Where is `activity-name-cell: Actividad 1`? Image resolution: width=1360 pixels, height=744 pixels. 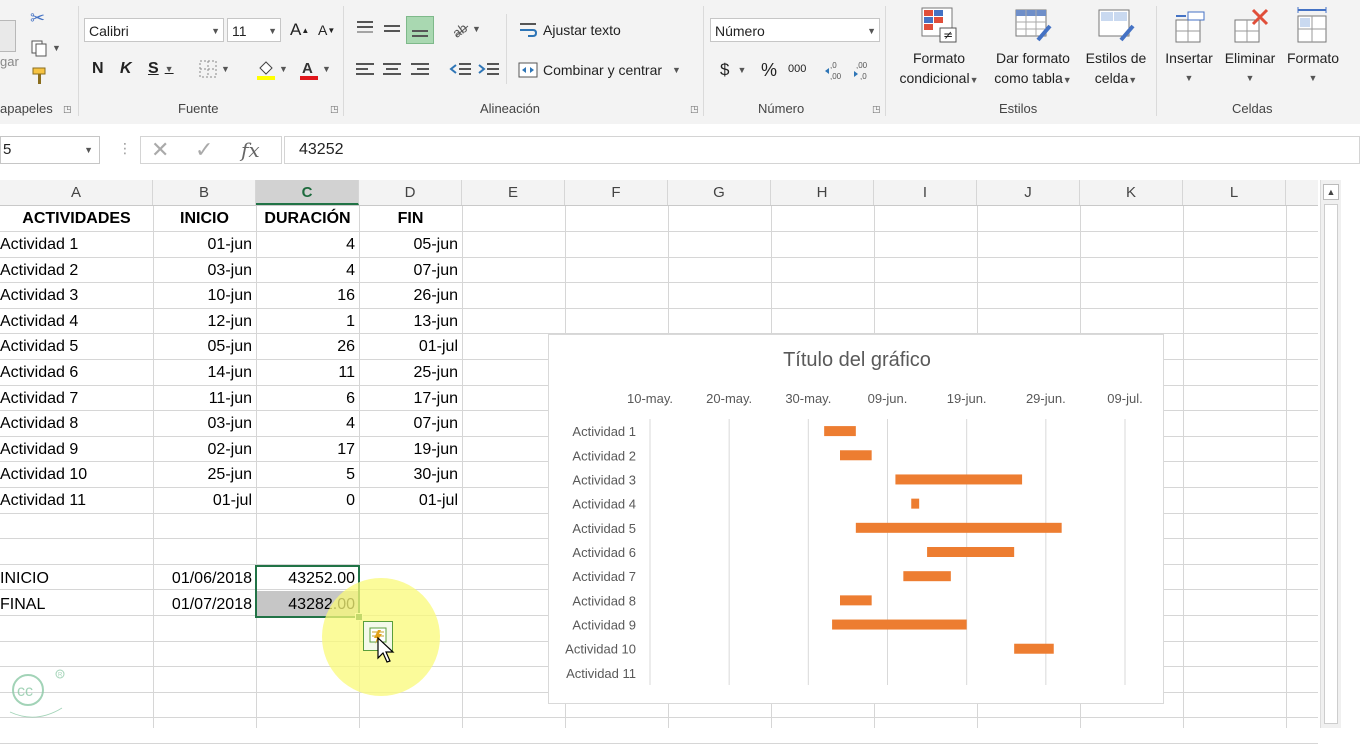
activity-name-cell: Actividad 1 is located at coordinates (76, 244).